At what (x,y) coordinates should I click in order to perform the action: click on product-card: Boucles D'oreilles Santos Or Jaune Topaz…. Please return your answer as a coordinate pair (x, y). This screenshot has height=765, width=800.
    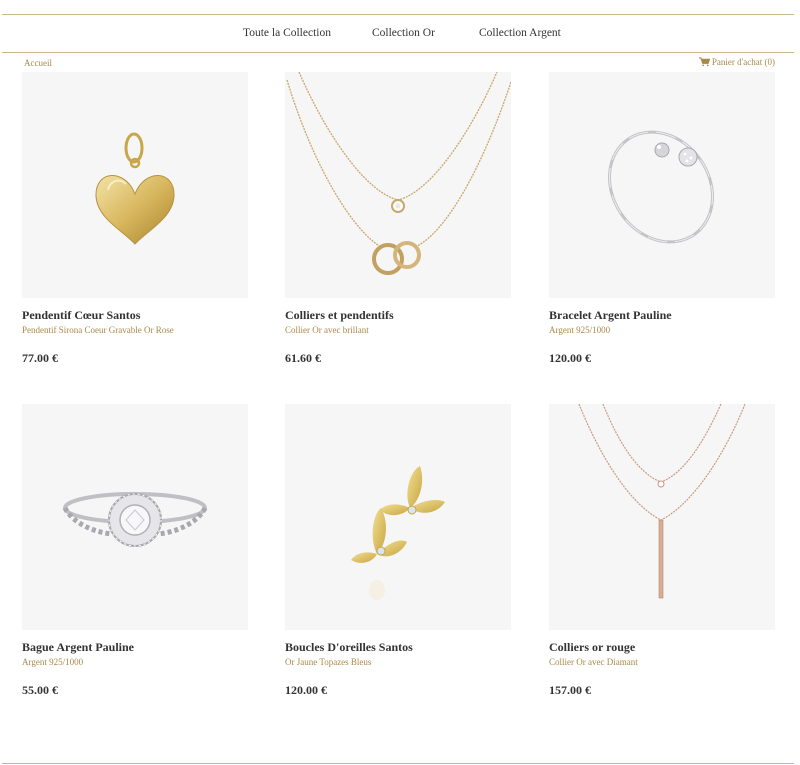
    Looking at the image, I should click on (398, 554).